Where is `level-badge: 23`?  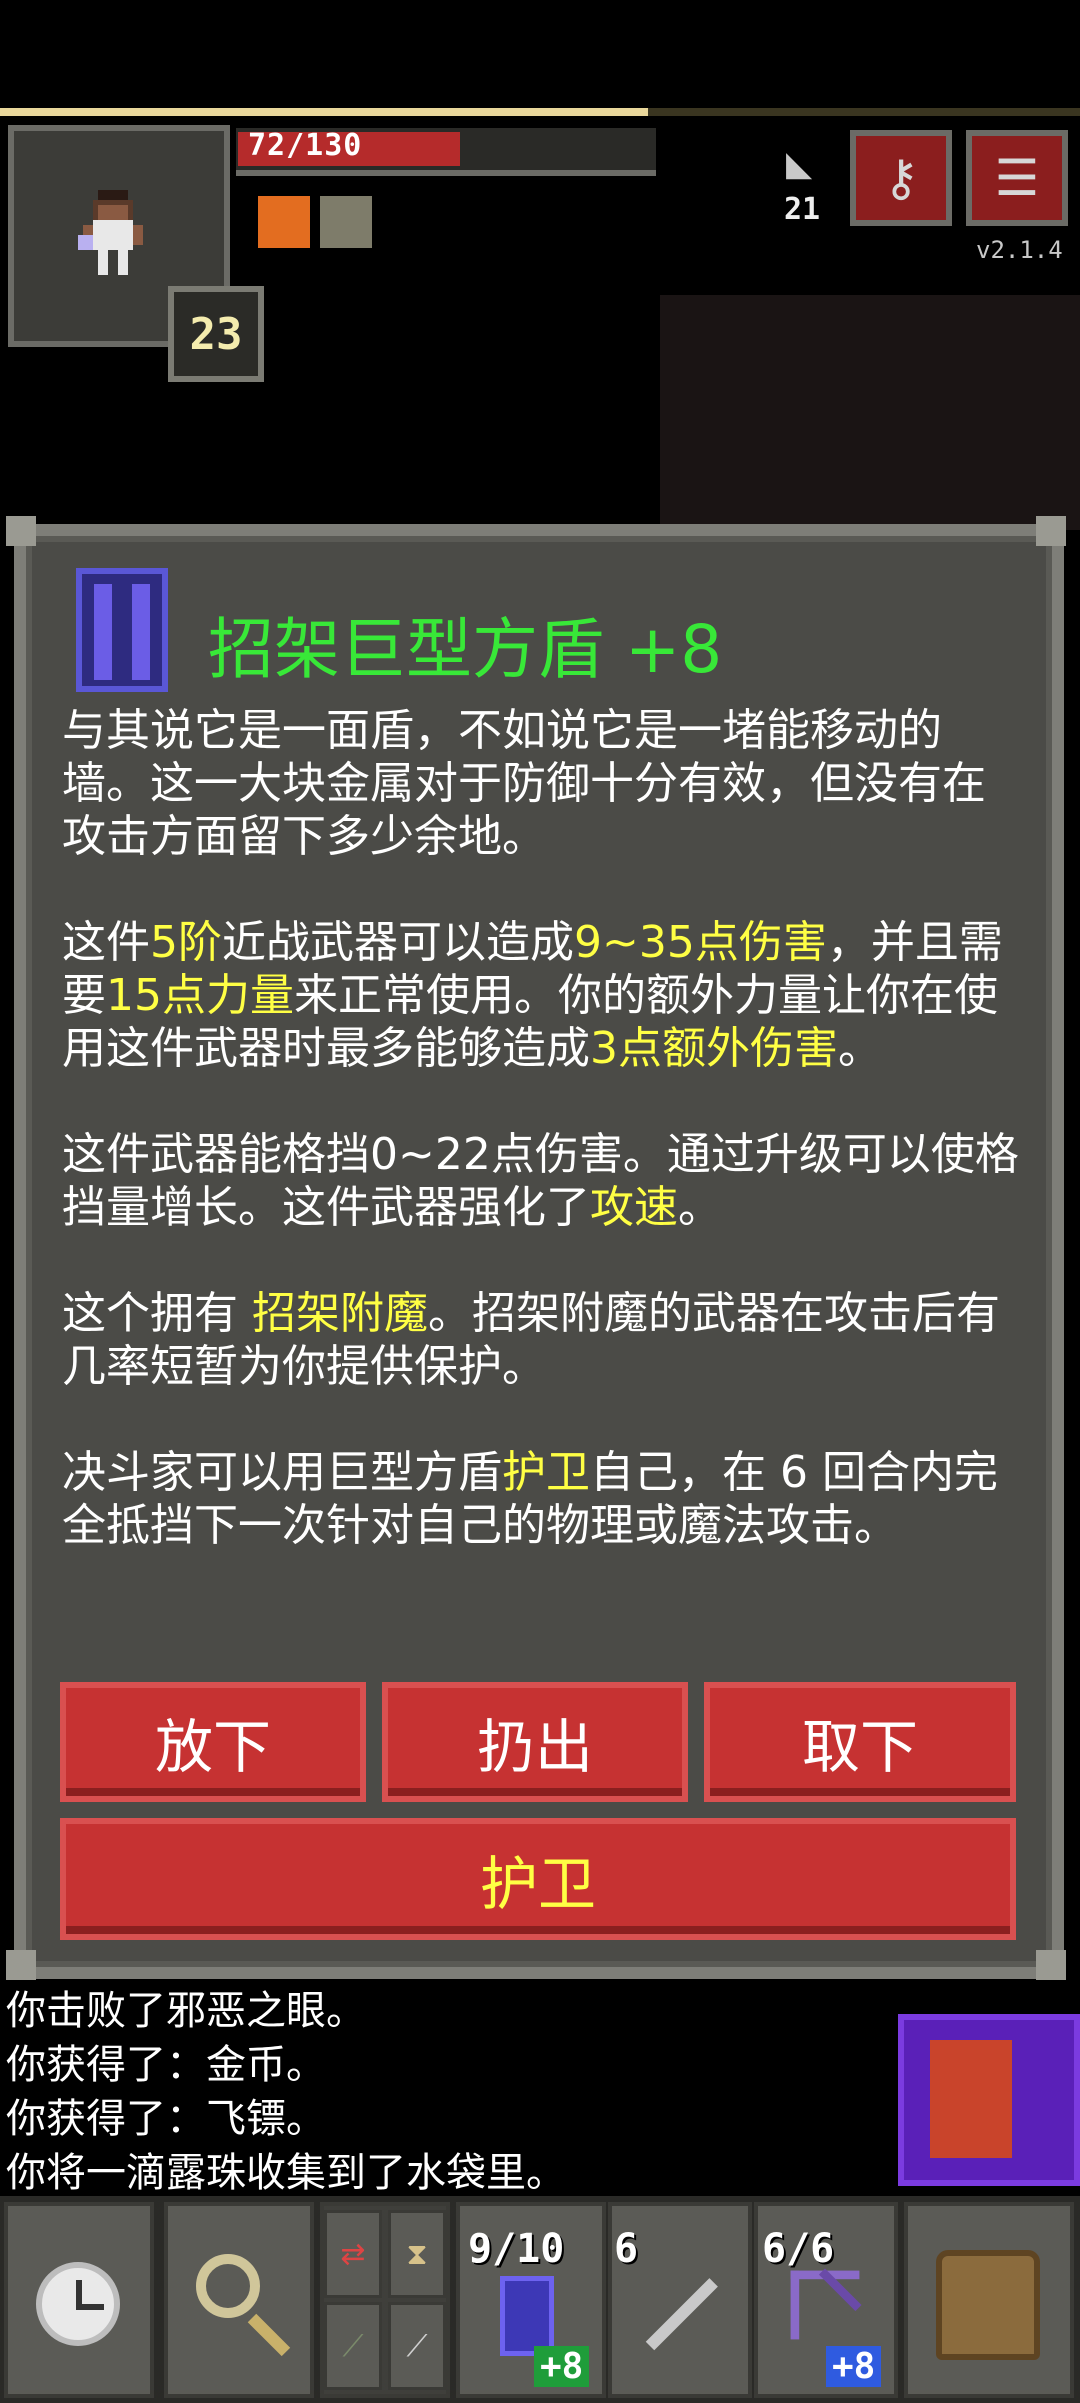 level-badge: 23 is located at coordinates (216, 334).